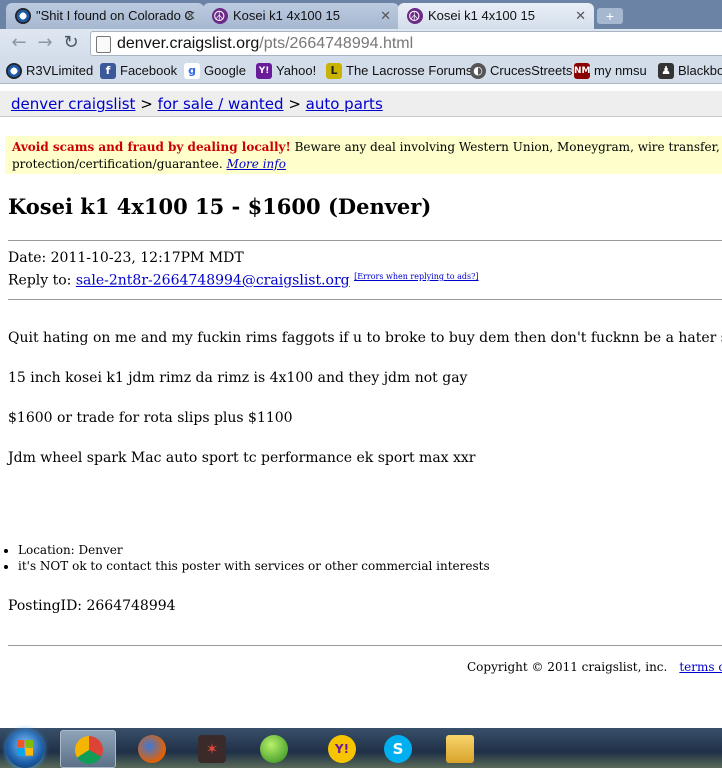 This screenshot has height=768, width=722. I want to click on nmsu-icon: NM, so click(582, 71).